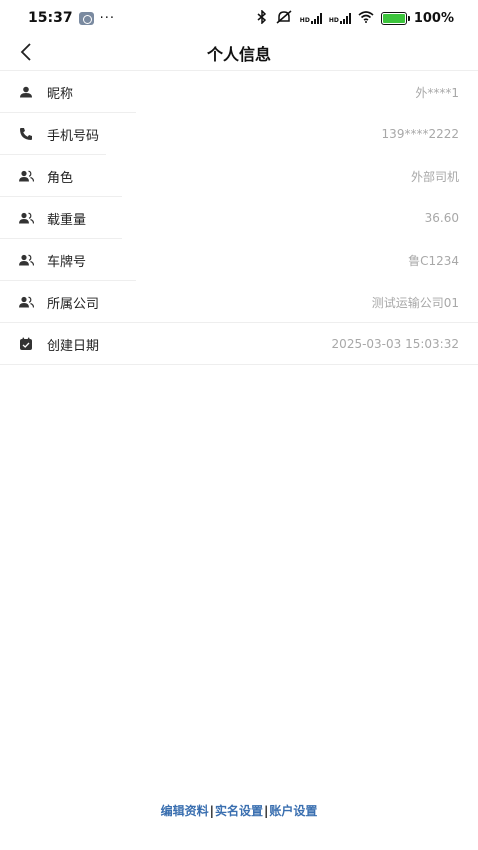 This screenshot has height=850, width=478. What do you see at coordinates (239, 176) in the screenshot?
I see `row-role: 角色 外部司机` at bounding box center [239, 176].